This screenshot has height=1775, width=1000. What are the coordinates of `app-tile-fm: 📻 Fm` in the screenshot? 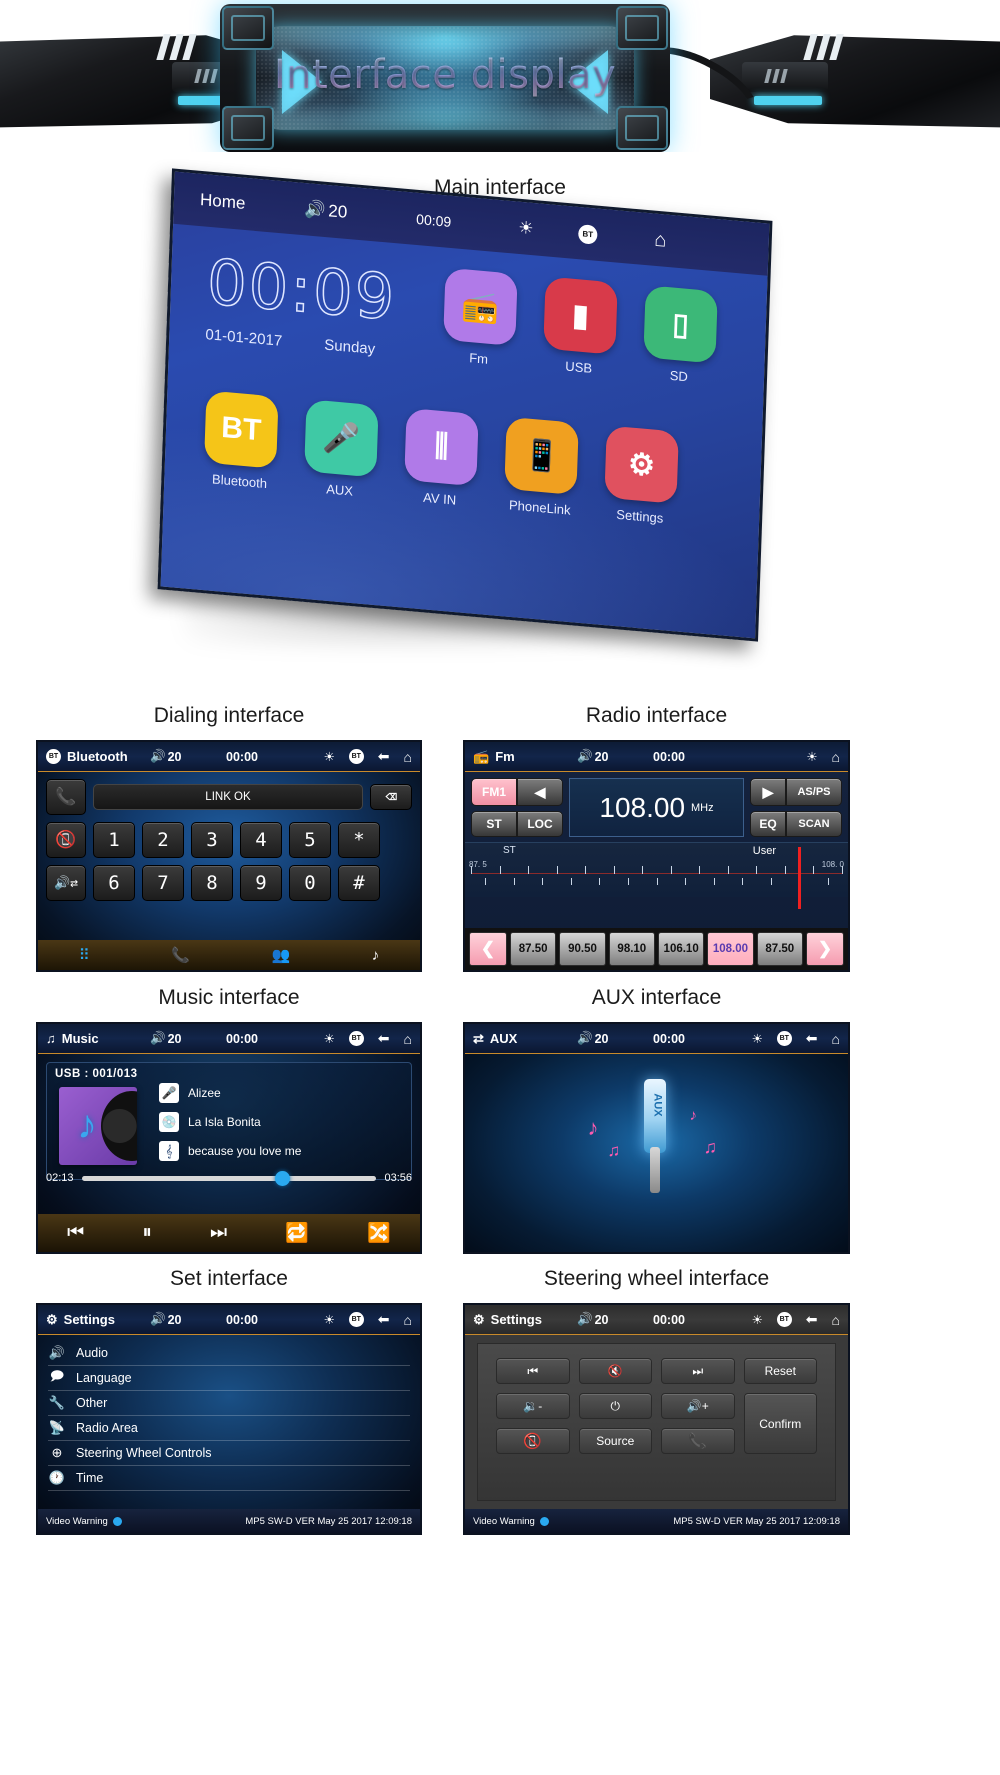 It's located at (479, 318).